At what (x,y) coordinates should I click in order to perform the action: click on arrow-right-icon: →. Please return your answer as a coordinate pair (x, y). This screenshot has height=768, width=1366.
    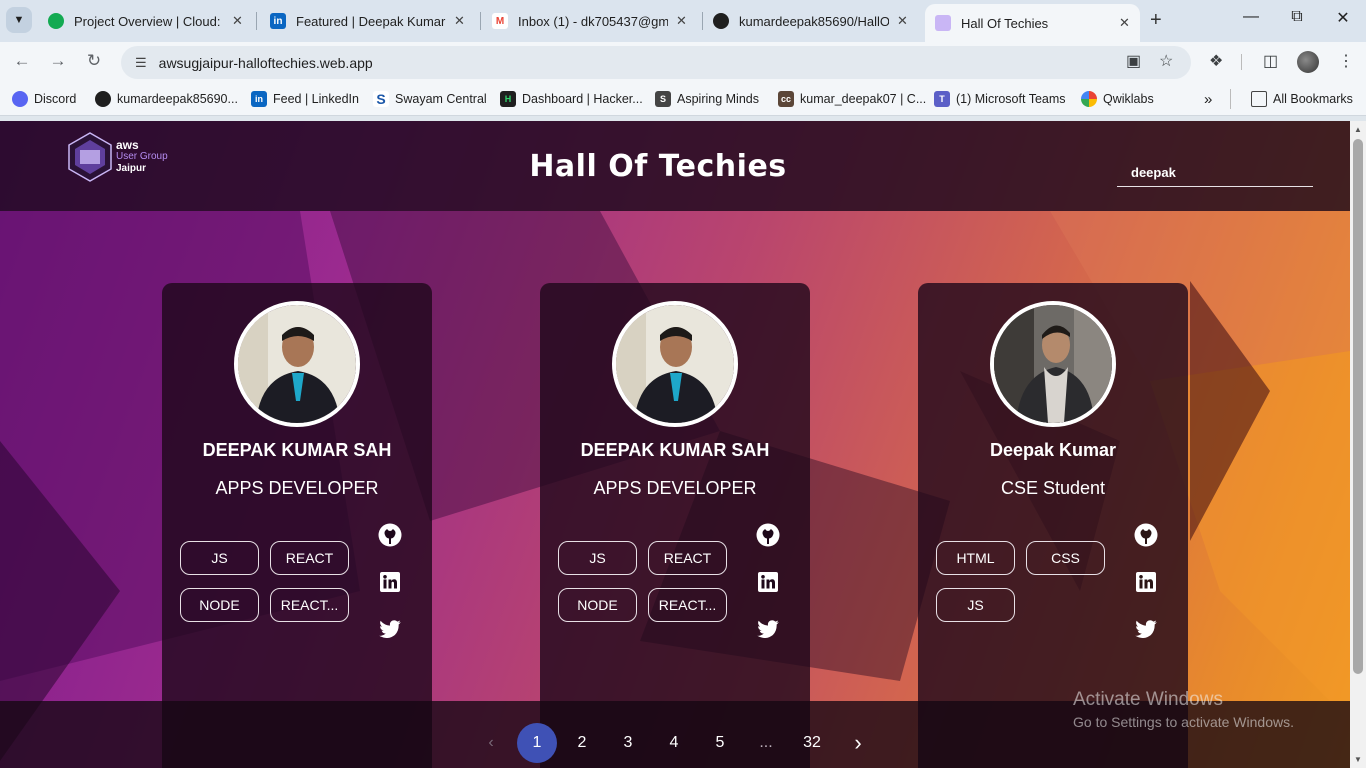
    Looking at the image, I should click on (58, 60).